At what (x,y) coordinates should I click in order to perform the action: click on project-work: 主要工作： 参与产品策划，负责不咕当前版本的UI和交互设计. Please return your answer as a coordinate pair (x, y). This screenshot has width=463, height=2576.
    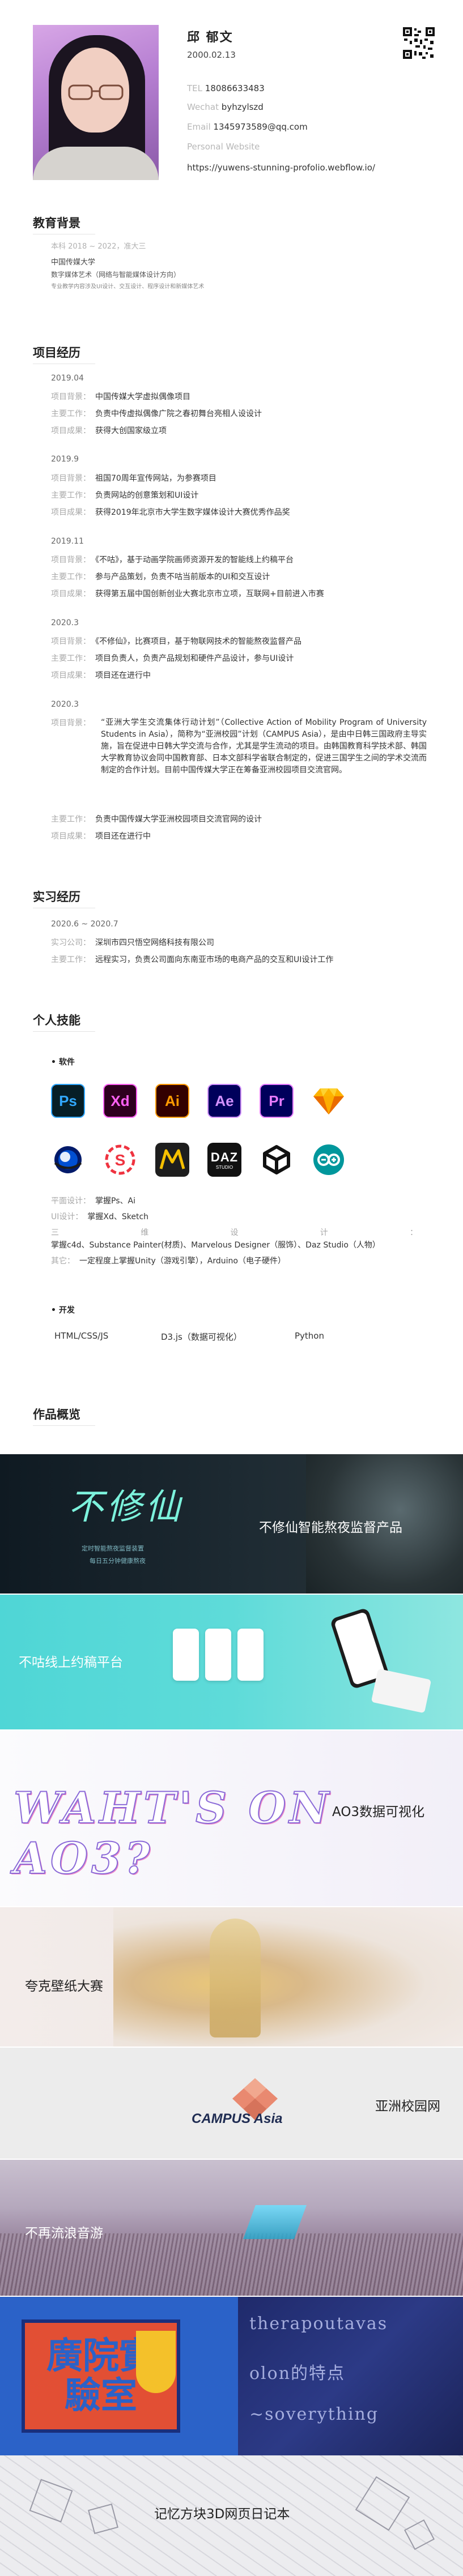
    Looking at the image, I should click on (160, 577).